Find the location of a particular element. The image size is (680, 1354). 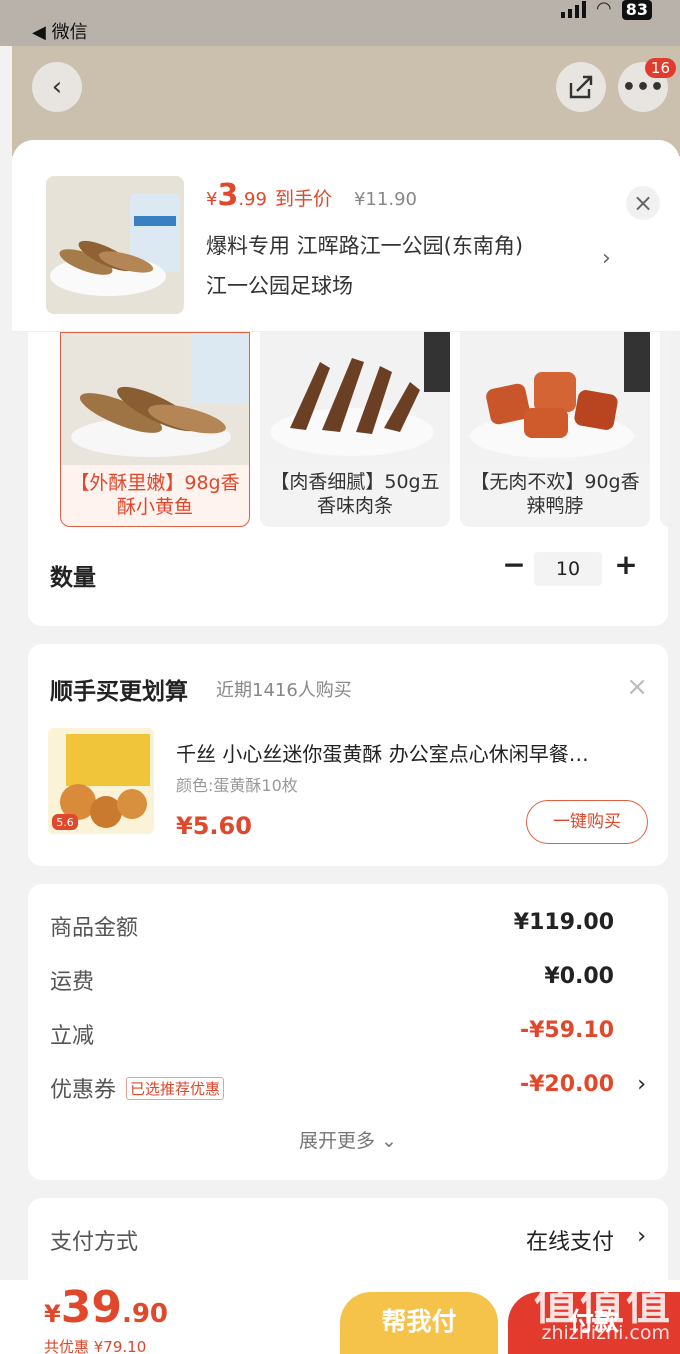

summary-row-shipping: 运费 ¥0.00 is located at coordinates (332, 980).